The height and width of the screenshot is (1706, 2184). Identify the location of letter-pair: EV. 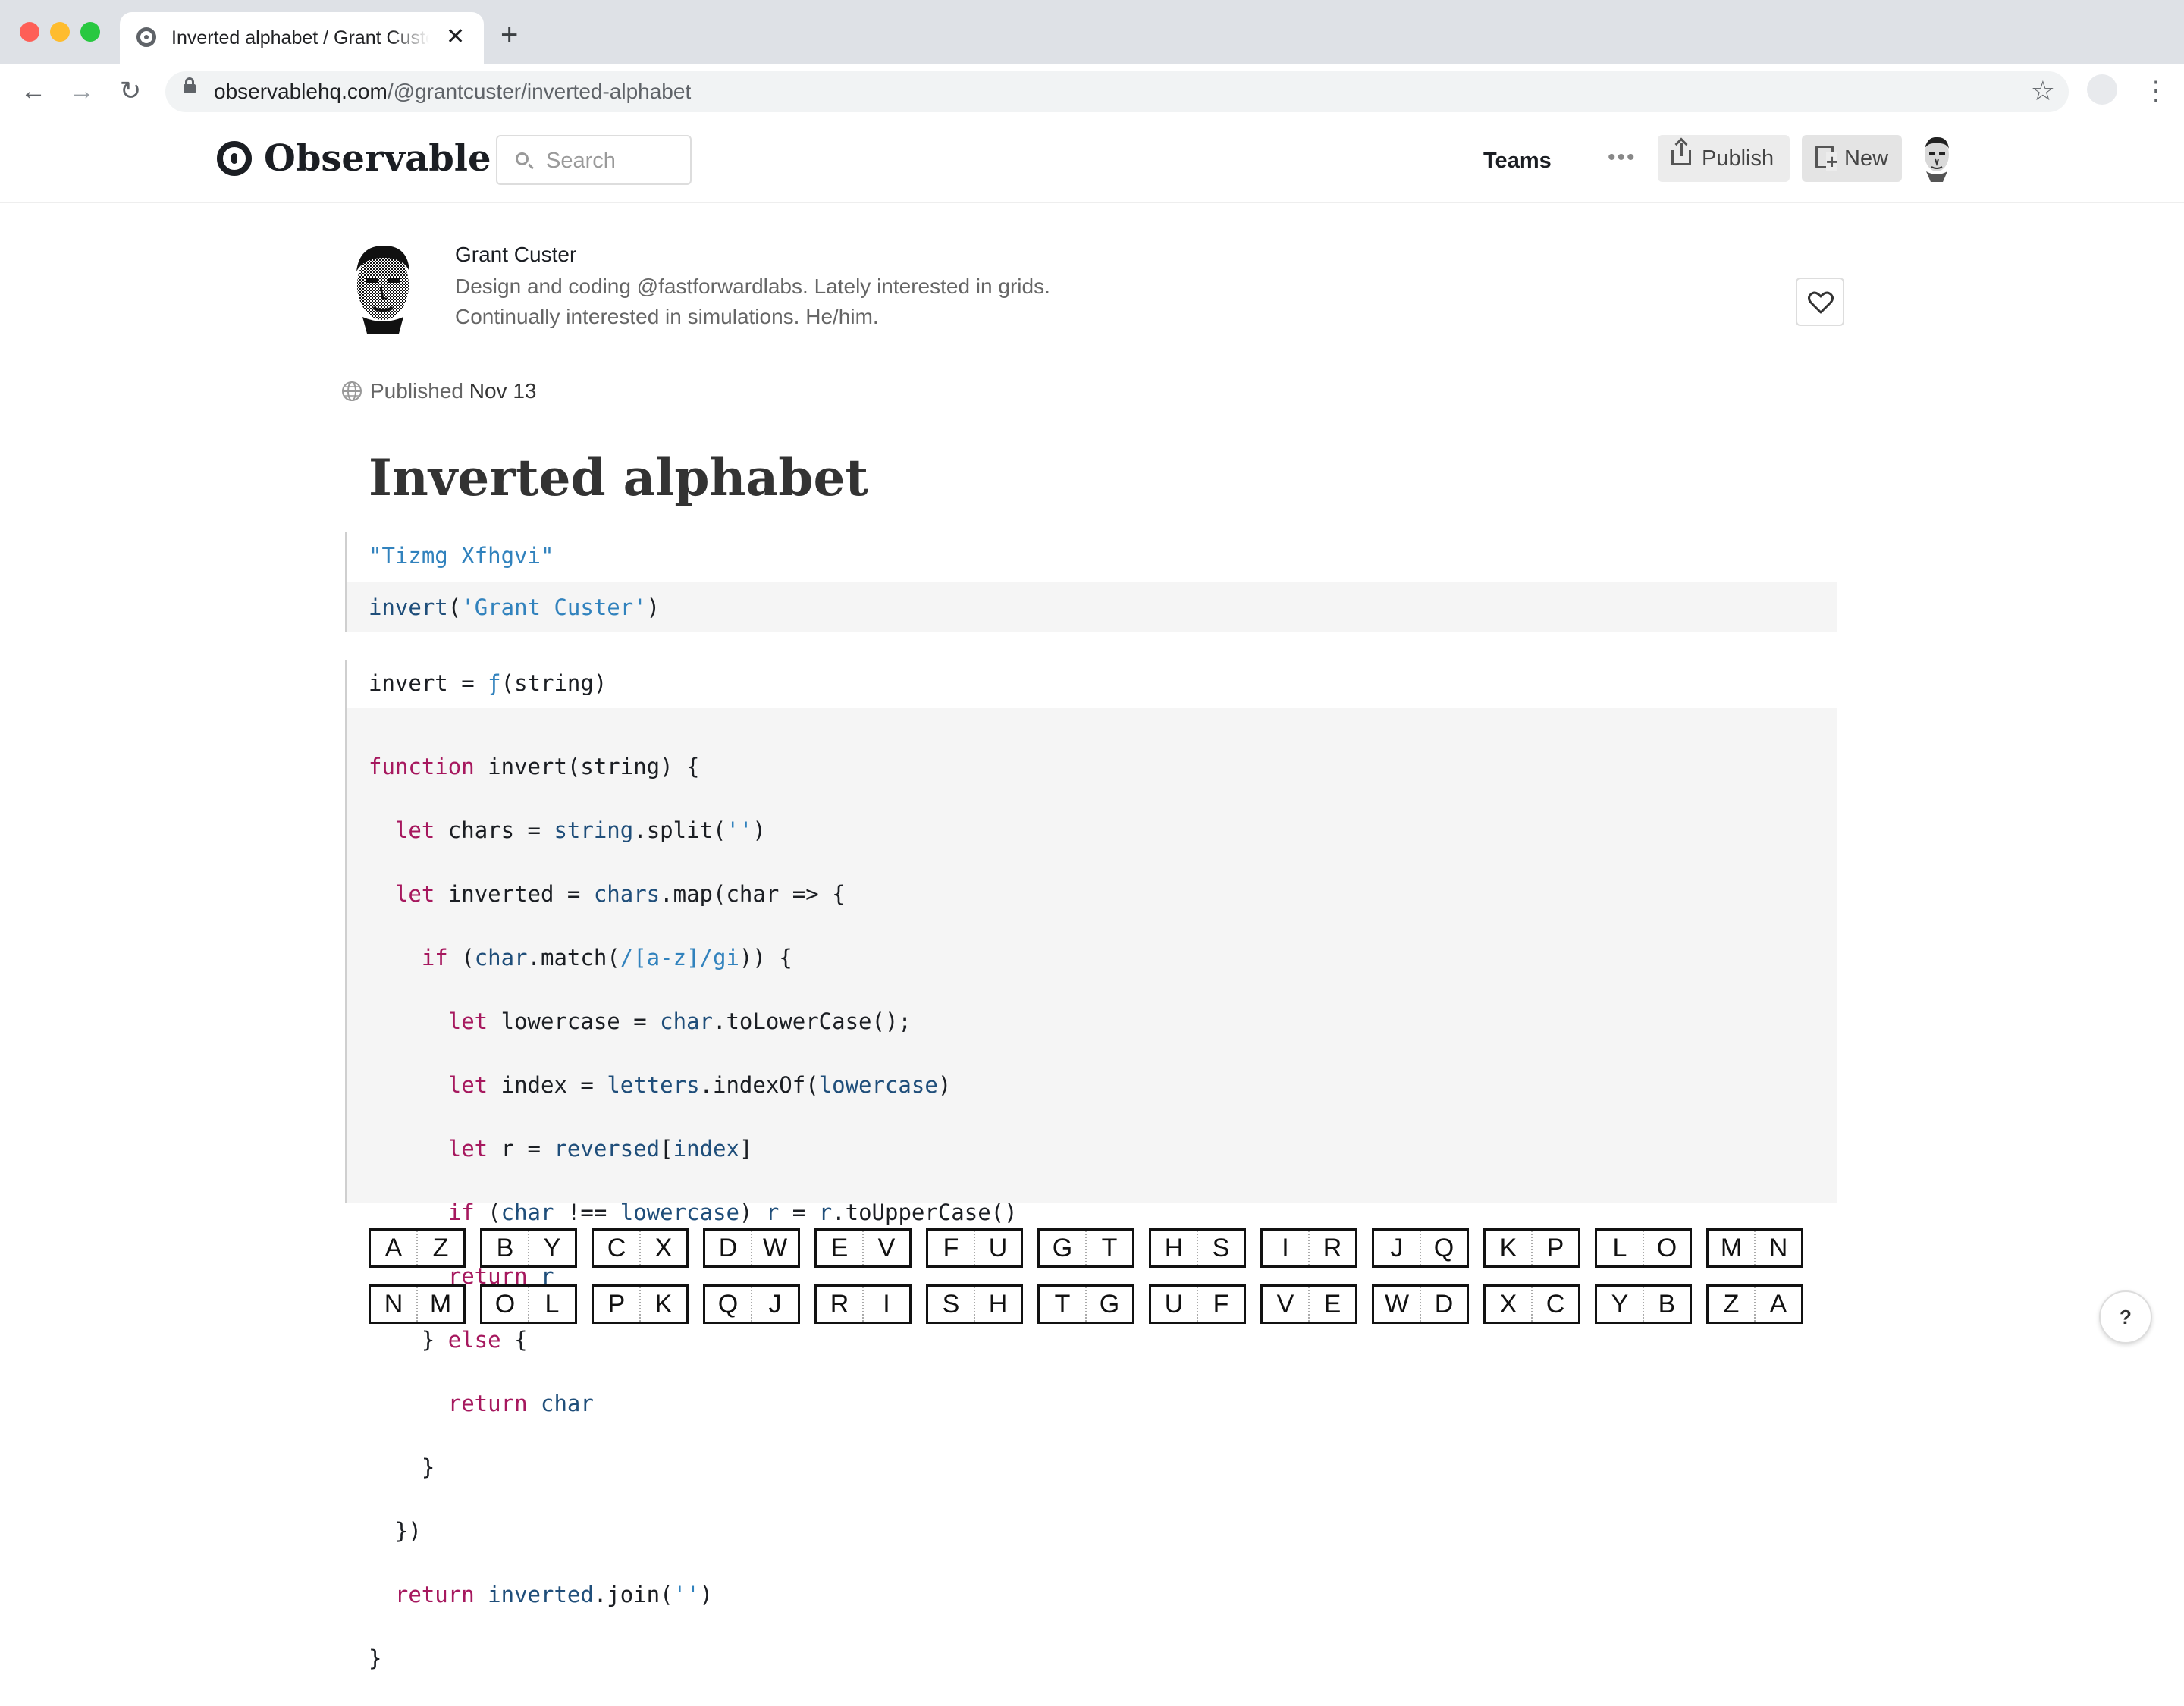
(863, 1248).